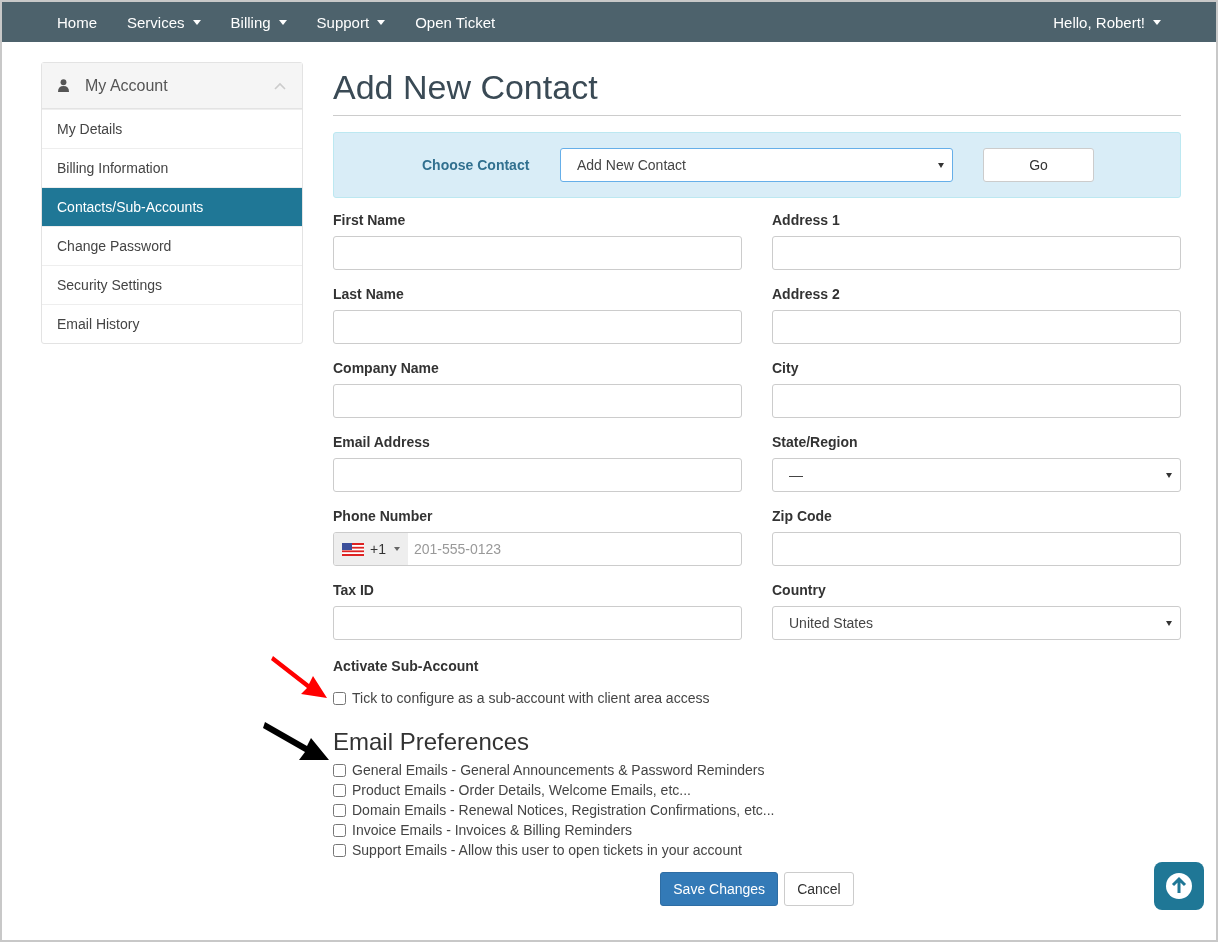  What do you see at coordinates (77, 22) in the screenshot?
I see `nav-link: Home` at bounding box center [77, 22].